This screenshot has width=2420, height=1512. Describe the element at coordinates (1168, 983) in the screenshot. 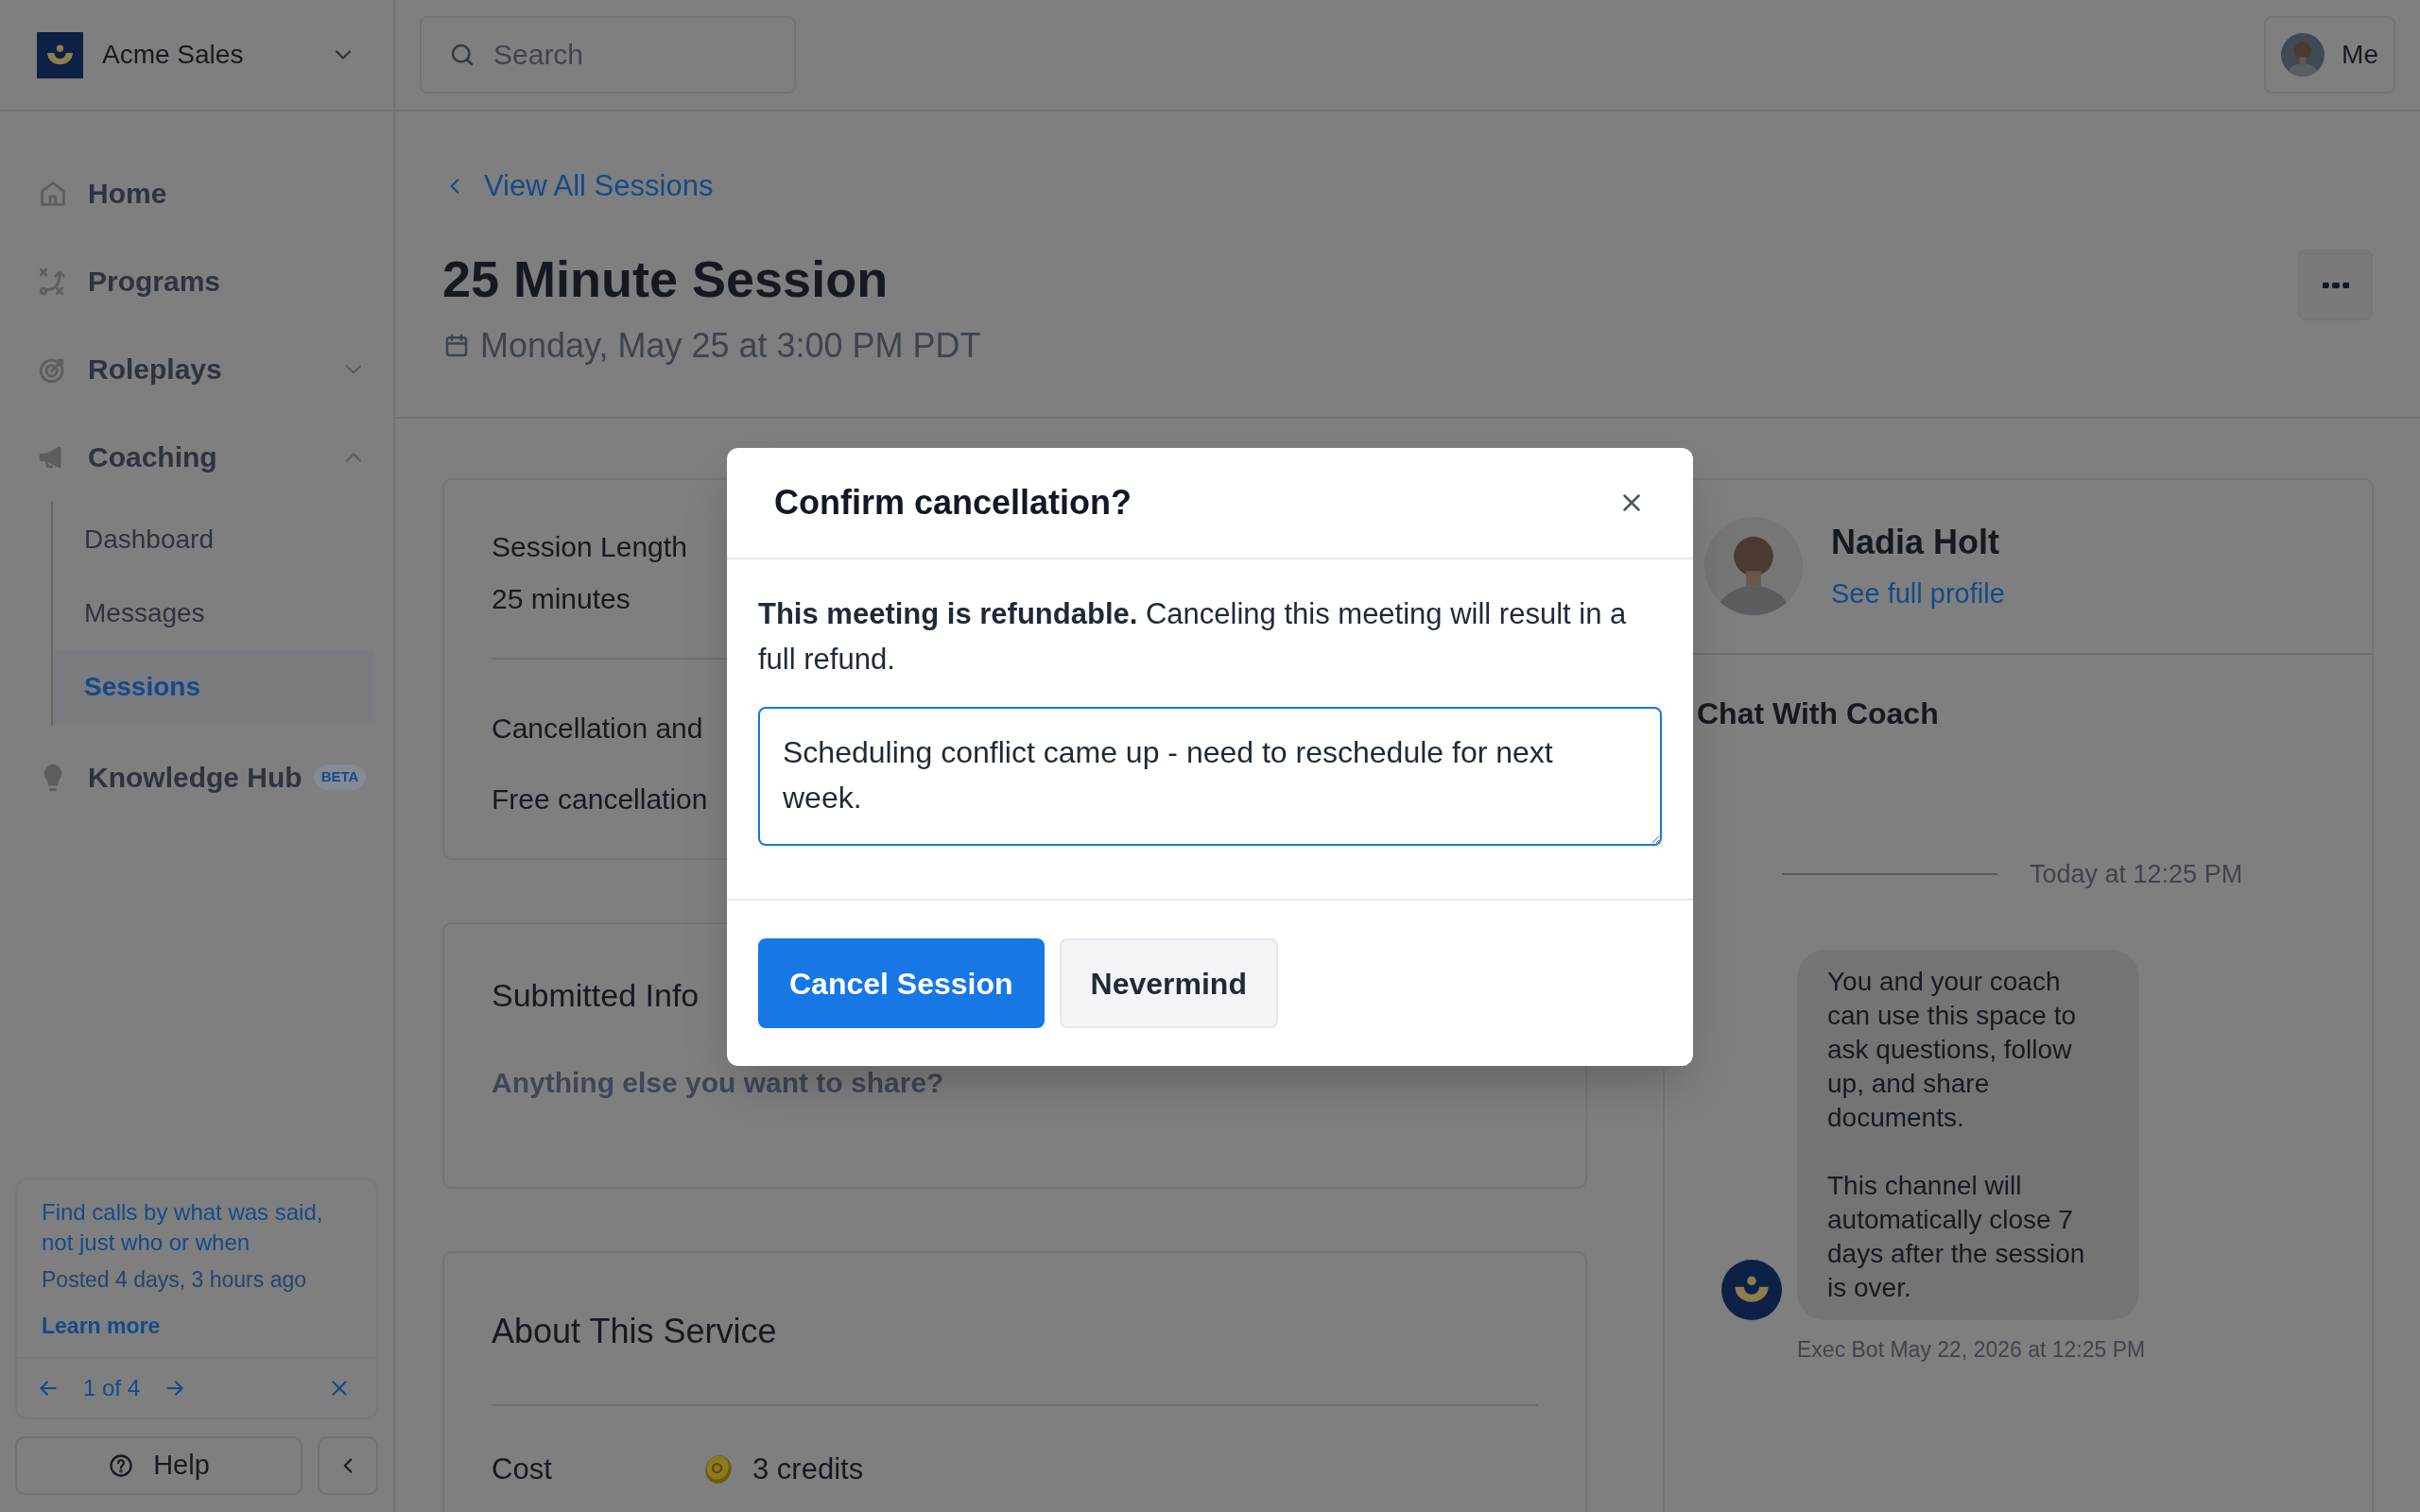

I see `dismiss-button: Nevermind` at that location.